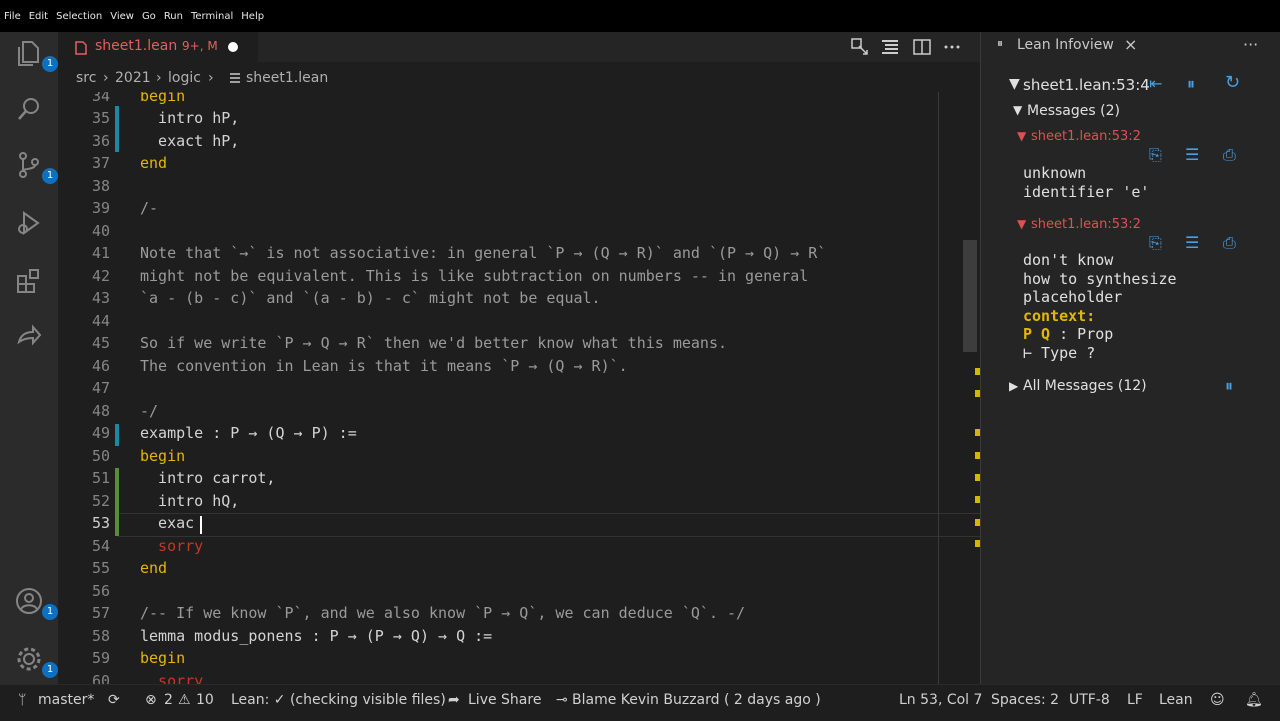 The width and height of the screenshot is (1280, 721). What do you see at coordinates (100, 613) in the screenshot?
I see `line-number: 57` at bounding box center [100, 613].